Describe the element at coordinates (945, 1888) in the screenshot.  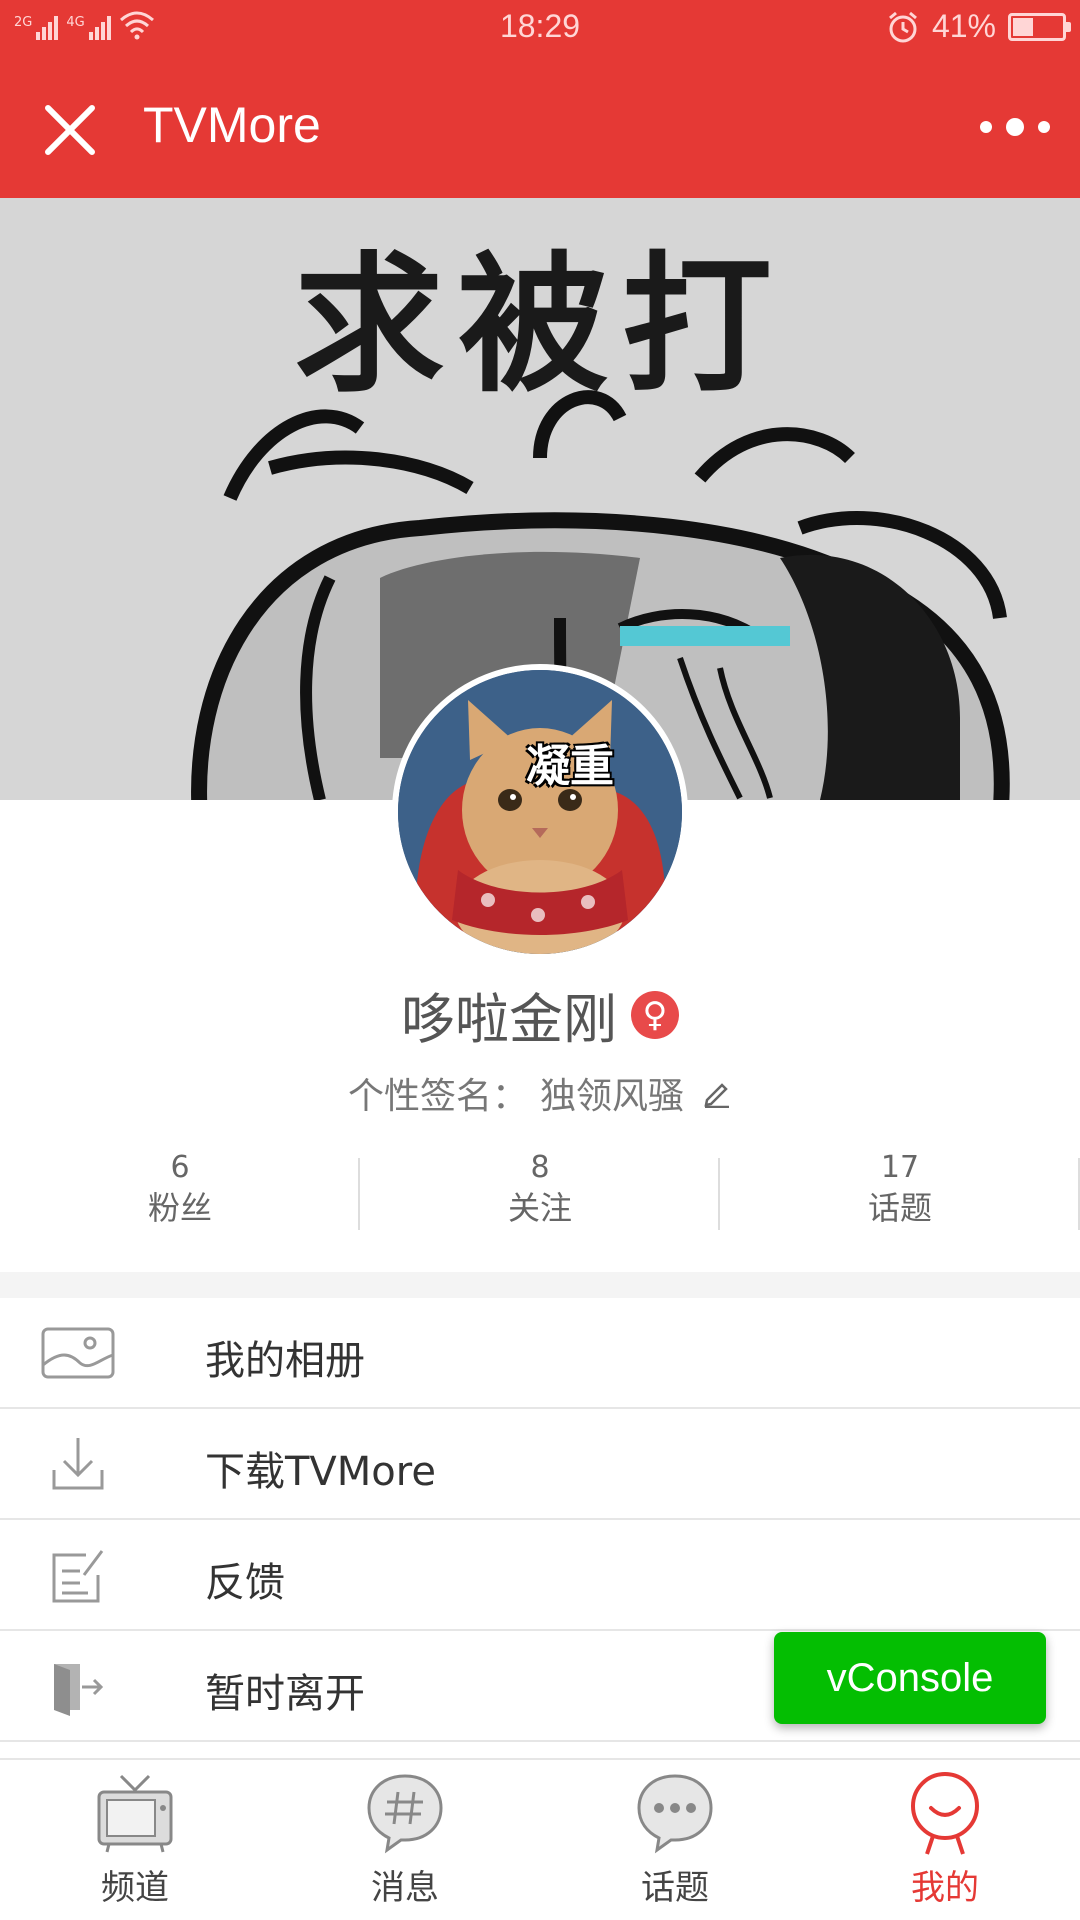
I see `tab-label: 我的` at that location.